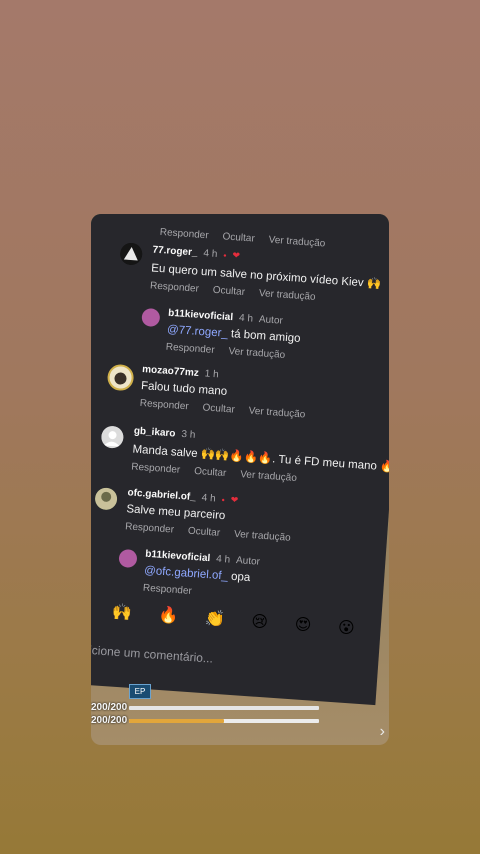 The height and width of the screenshot is (854, 480). Describe the element at coordinates (346, 627) in the screenshot. I see `surprised-emoji-button: 😮` at that location.